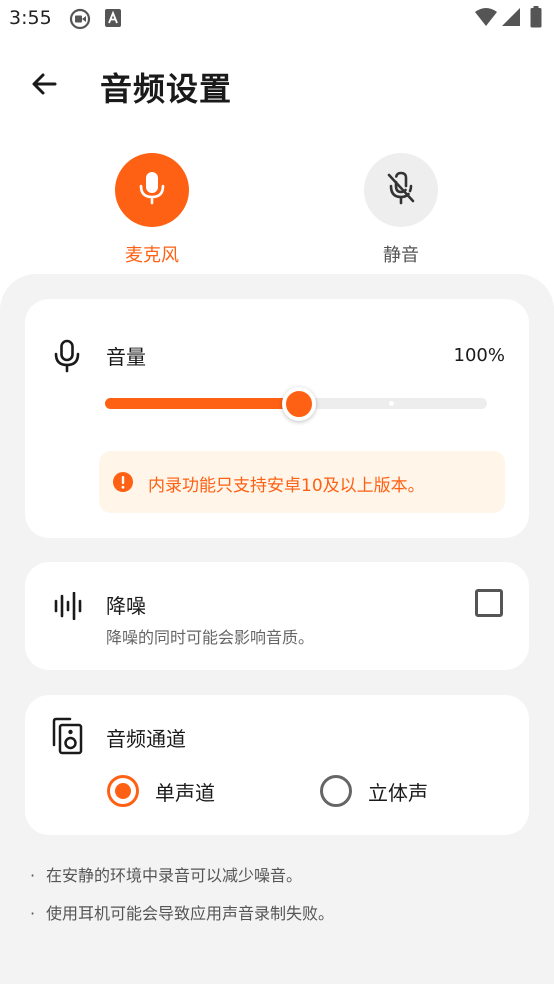 The width and height of the screenshot is (554, 984). Describe the element at coordinates (190, 913) in the screenshot. I see `tip-text: 使用耳机可能会导致应用声音录制失败。` at that location.